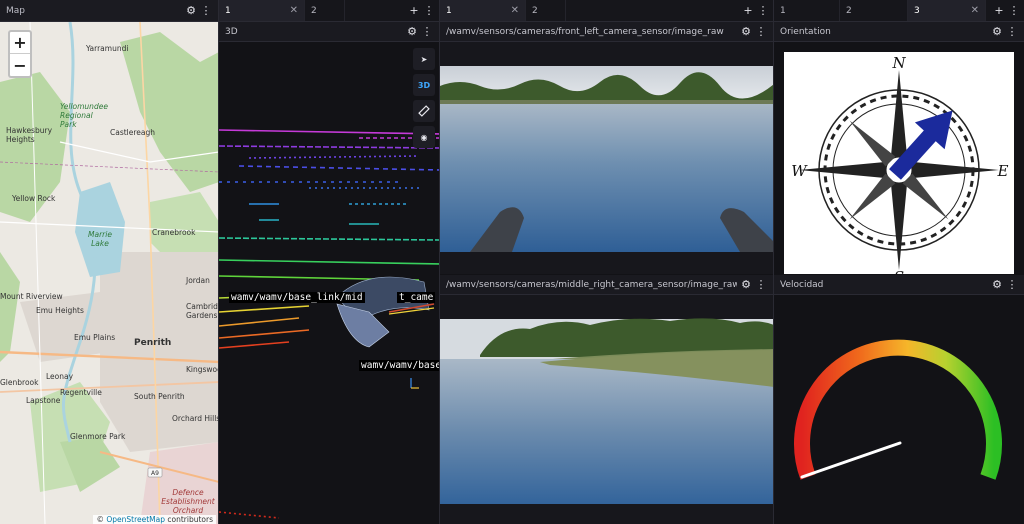 The height and width of the screenshot is (524, 1024). What do you see at coordinates (60, 376) in the screenshot?
I see `place-label: Leonay` at bounding box center [60, 376].